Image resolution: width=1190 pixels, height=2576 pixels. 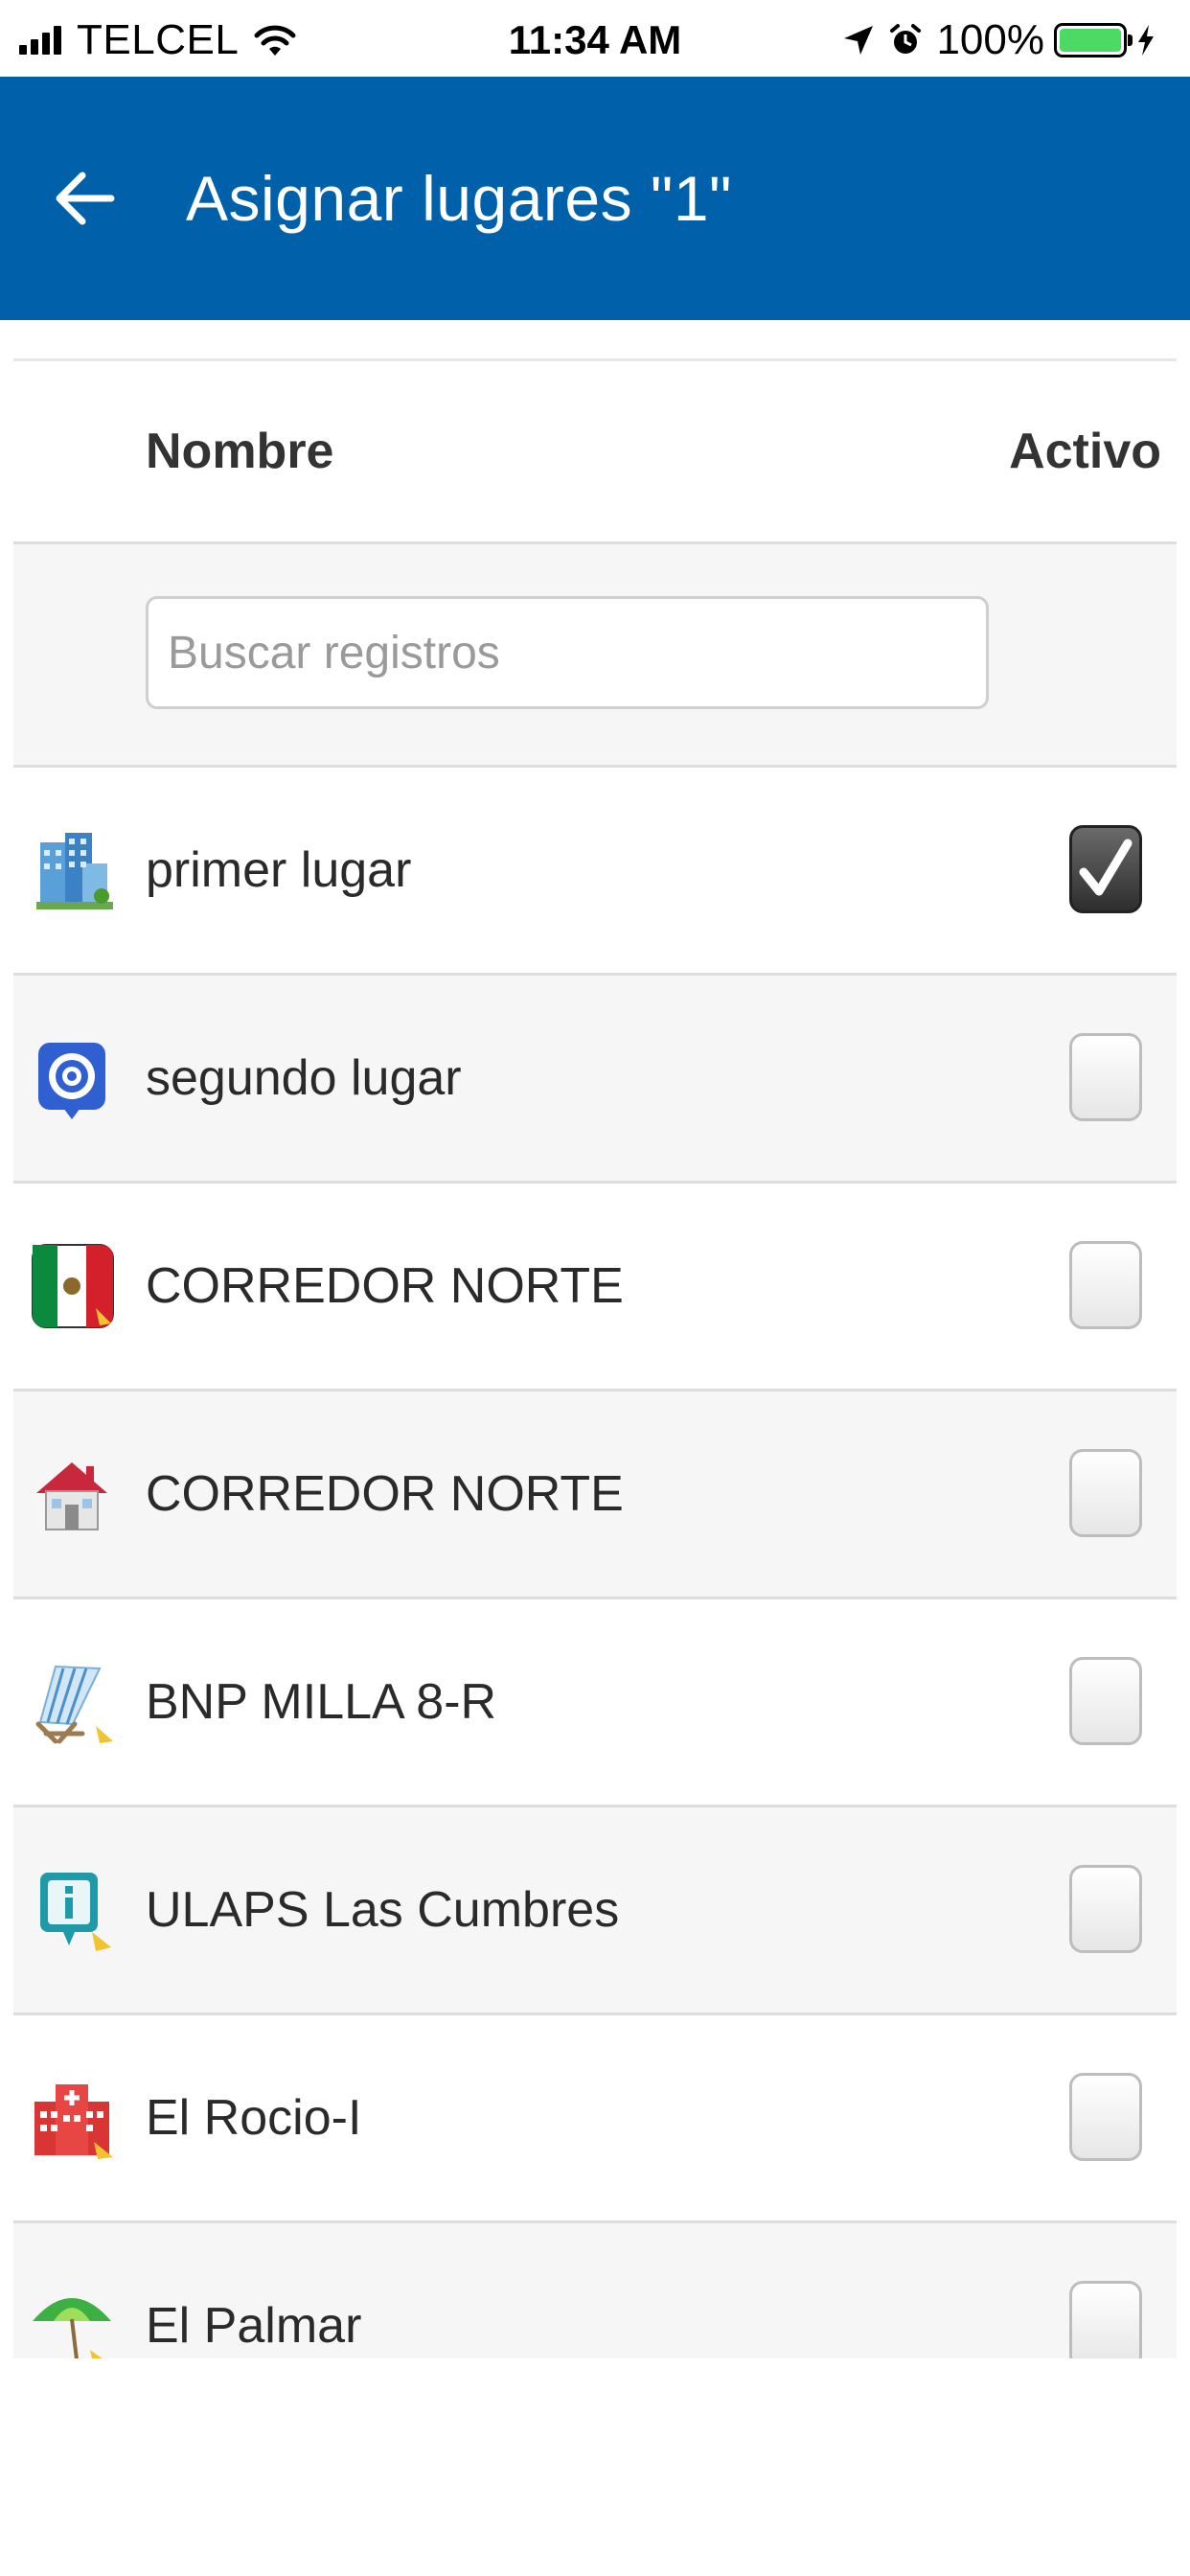 What do you see at coordinates (595, 872) in the screenshot?
I see `list-item: primer lugar` at bounding box center [595, 872].